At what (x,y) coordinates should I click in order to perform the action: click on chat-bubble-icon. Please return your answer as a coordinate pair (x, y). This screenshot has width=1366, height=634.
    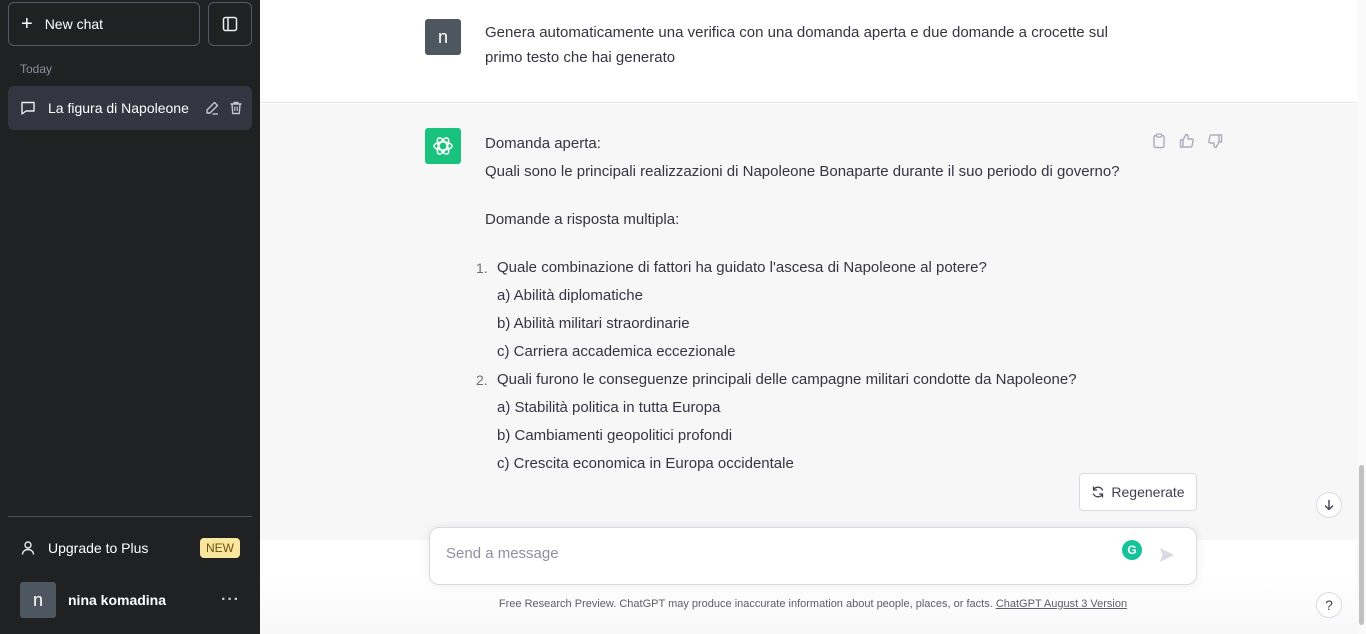
    Looking at the image, I should click on (28, 108).